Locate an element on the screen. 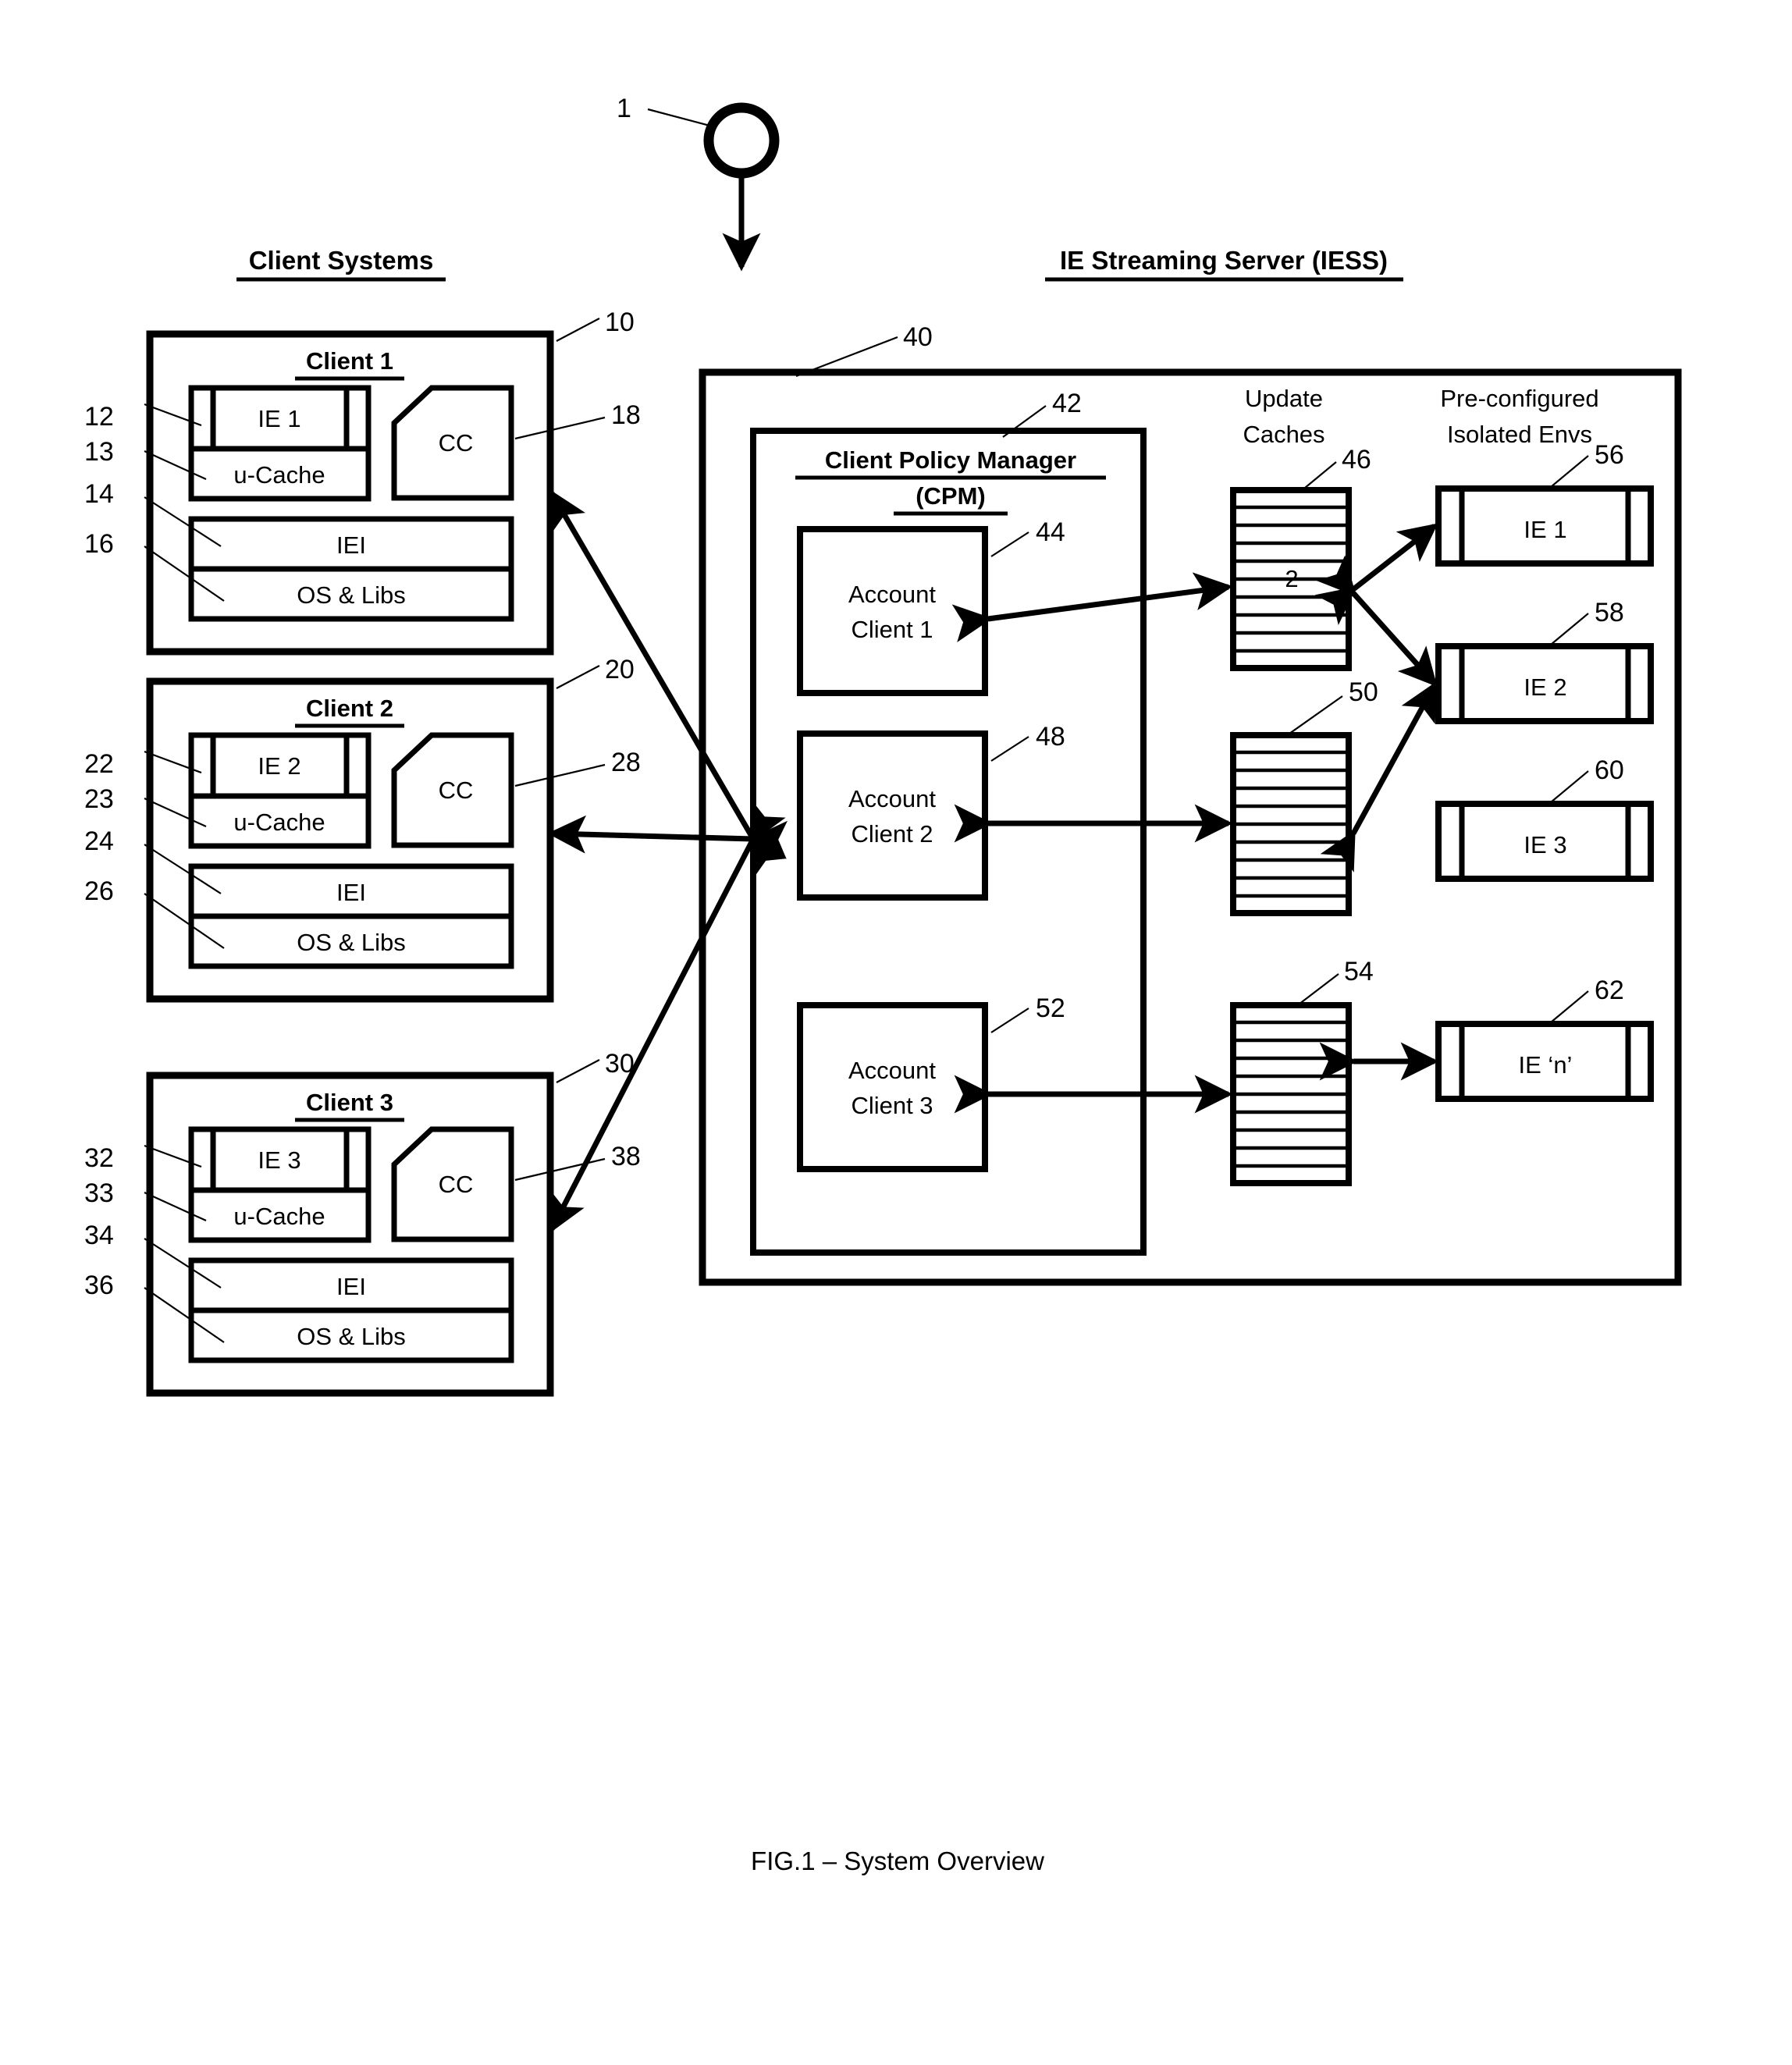 The width and height of the screenshot is (1792, 2065). account-client-1-box is located at coordinates (892, 611).